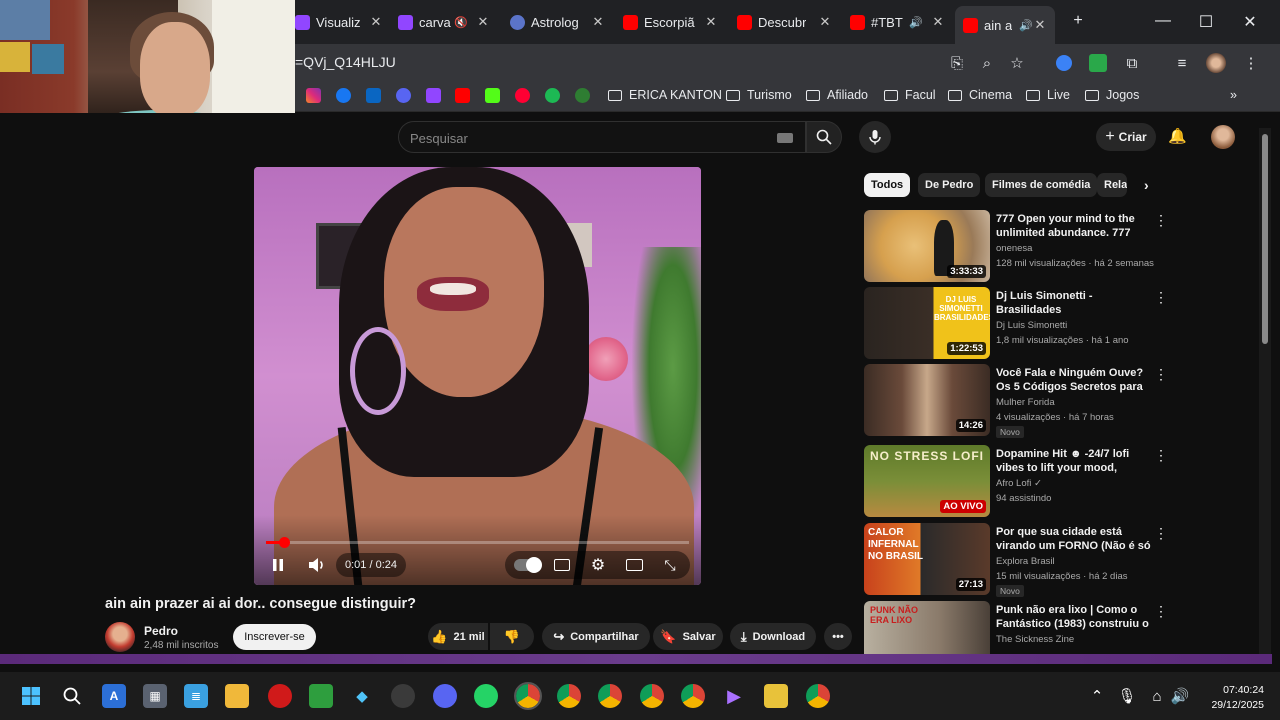 The height and width of the screenshot is (720, 1280). I want to click on obs-icon, so click(403, 696).